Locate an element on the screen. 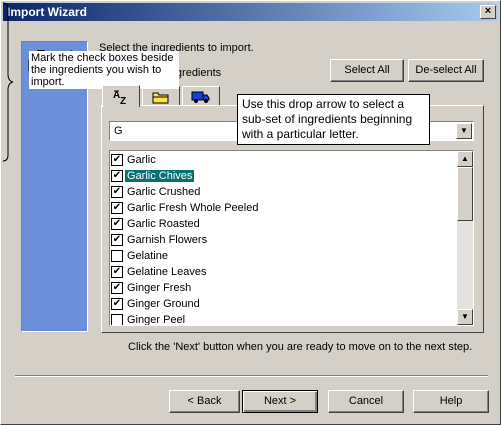 This screenshot has height=425, width=501. help-button: Help is located at coordinates (451, 401).